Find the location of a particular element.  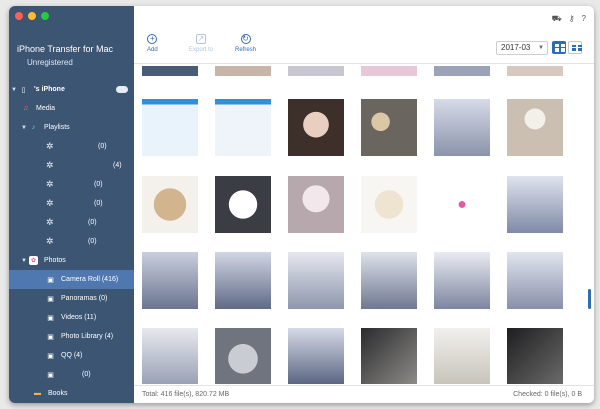

sidebar-item-videos: ▣ Videos (11) is located at coordinates (71, 317).